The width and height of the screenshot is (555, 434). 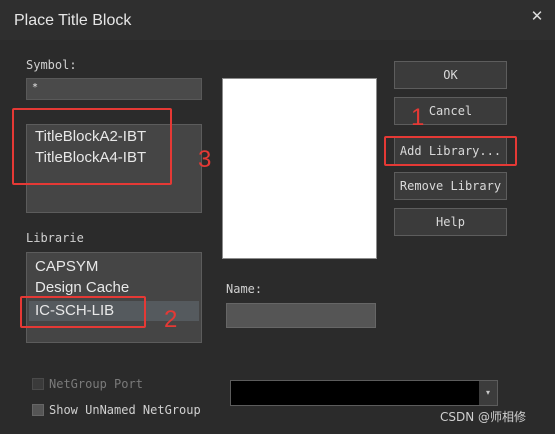 I want to click on netgroup-port-label: NetGroup Port, so click(x=96, y=384).